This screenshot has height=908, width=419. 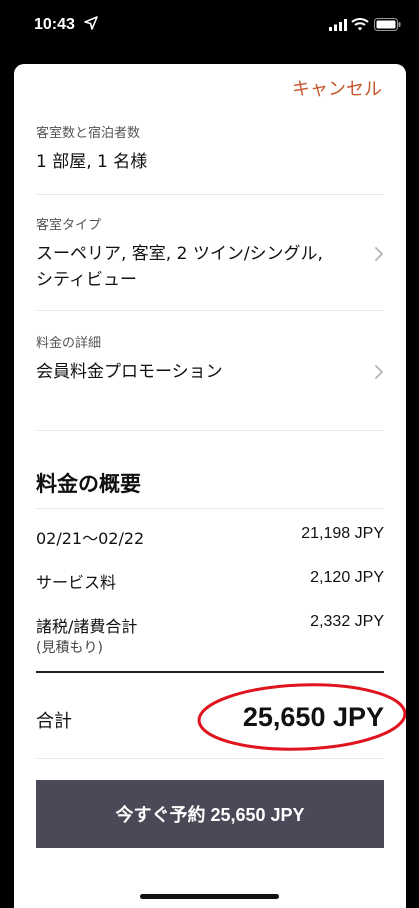 What do you see at coordinates (387, 24) in the screenshot?
I see `battery-icon` at bounding box center [387, 24].